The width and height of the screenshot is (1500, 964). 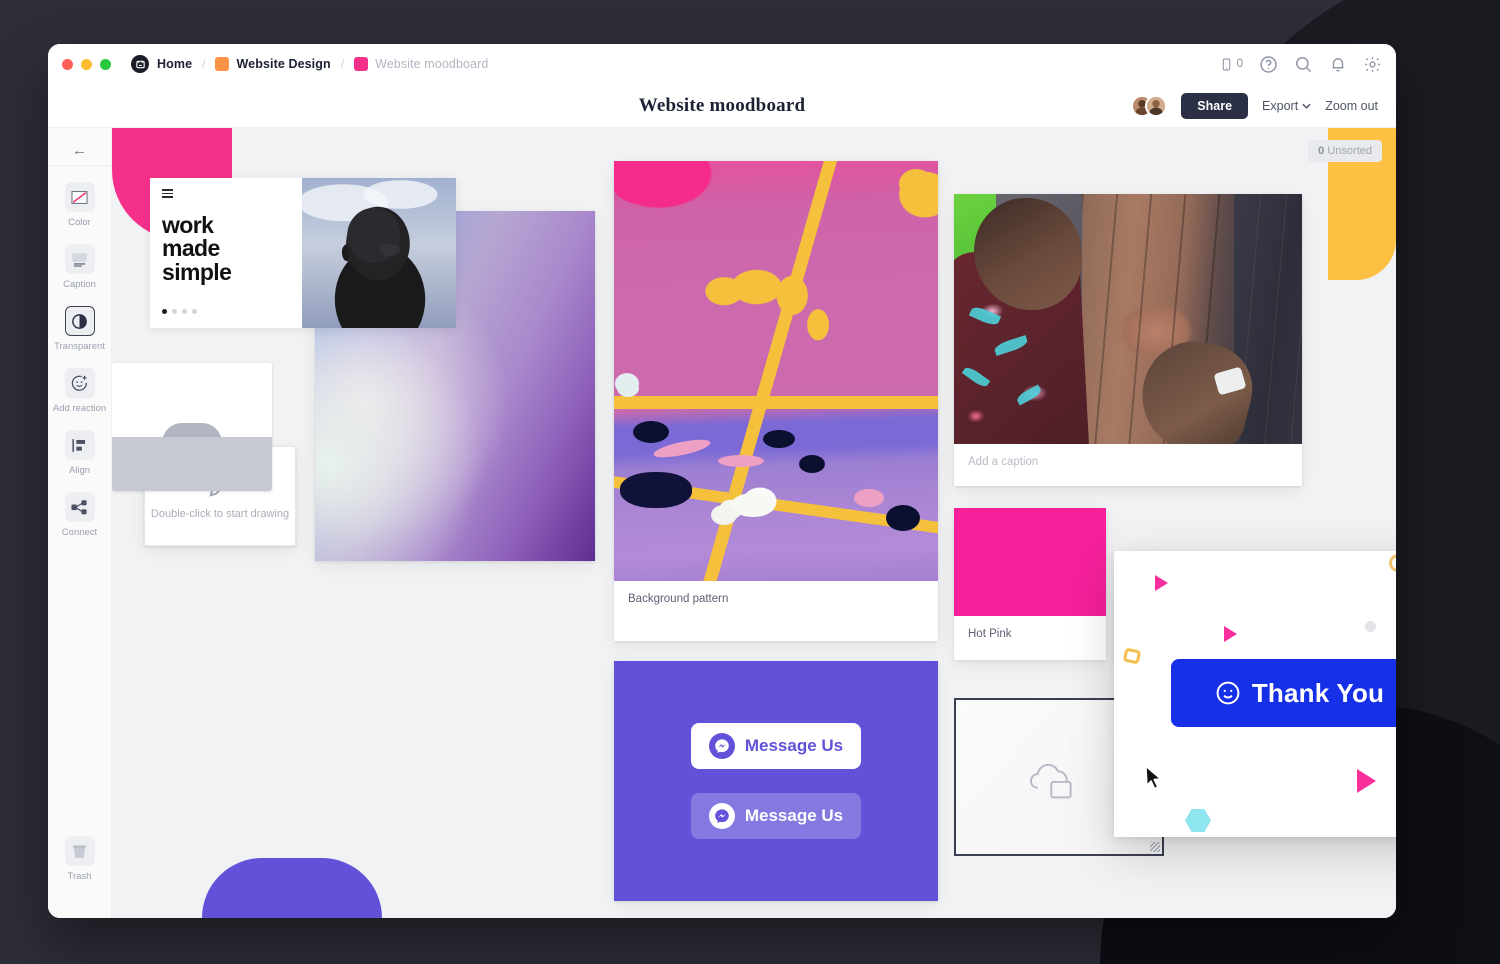 What do you see at coordinates (1228, 693) in the screenshot?
I see `smiley-face-icon` at bounding box center [1228, 693].